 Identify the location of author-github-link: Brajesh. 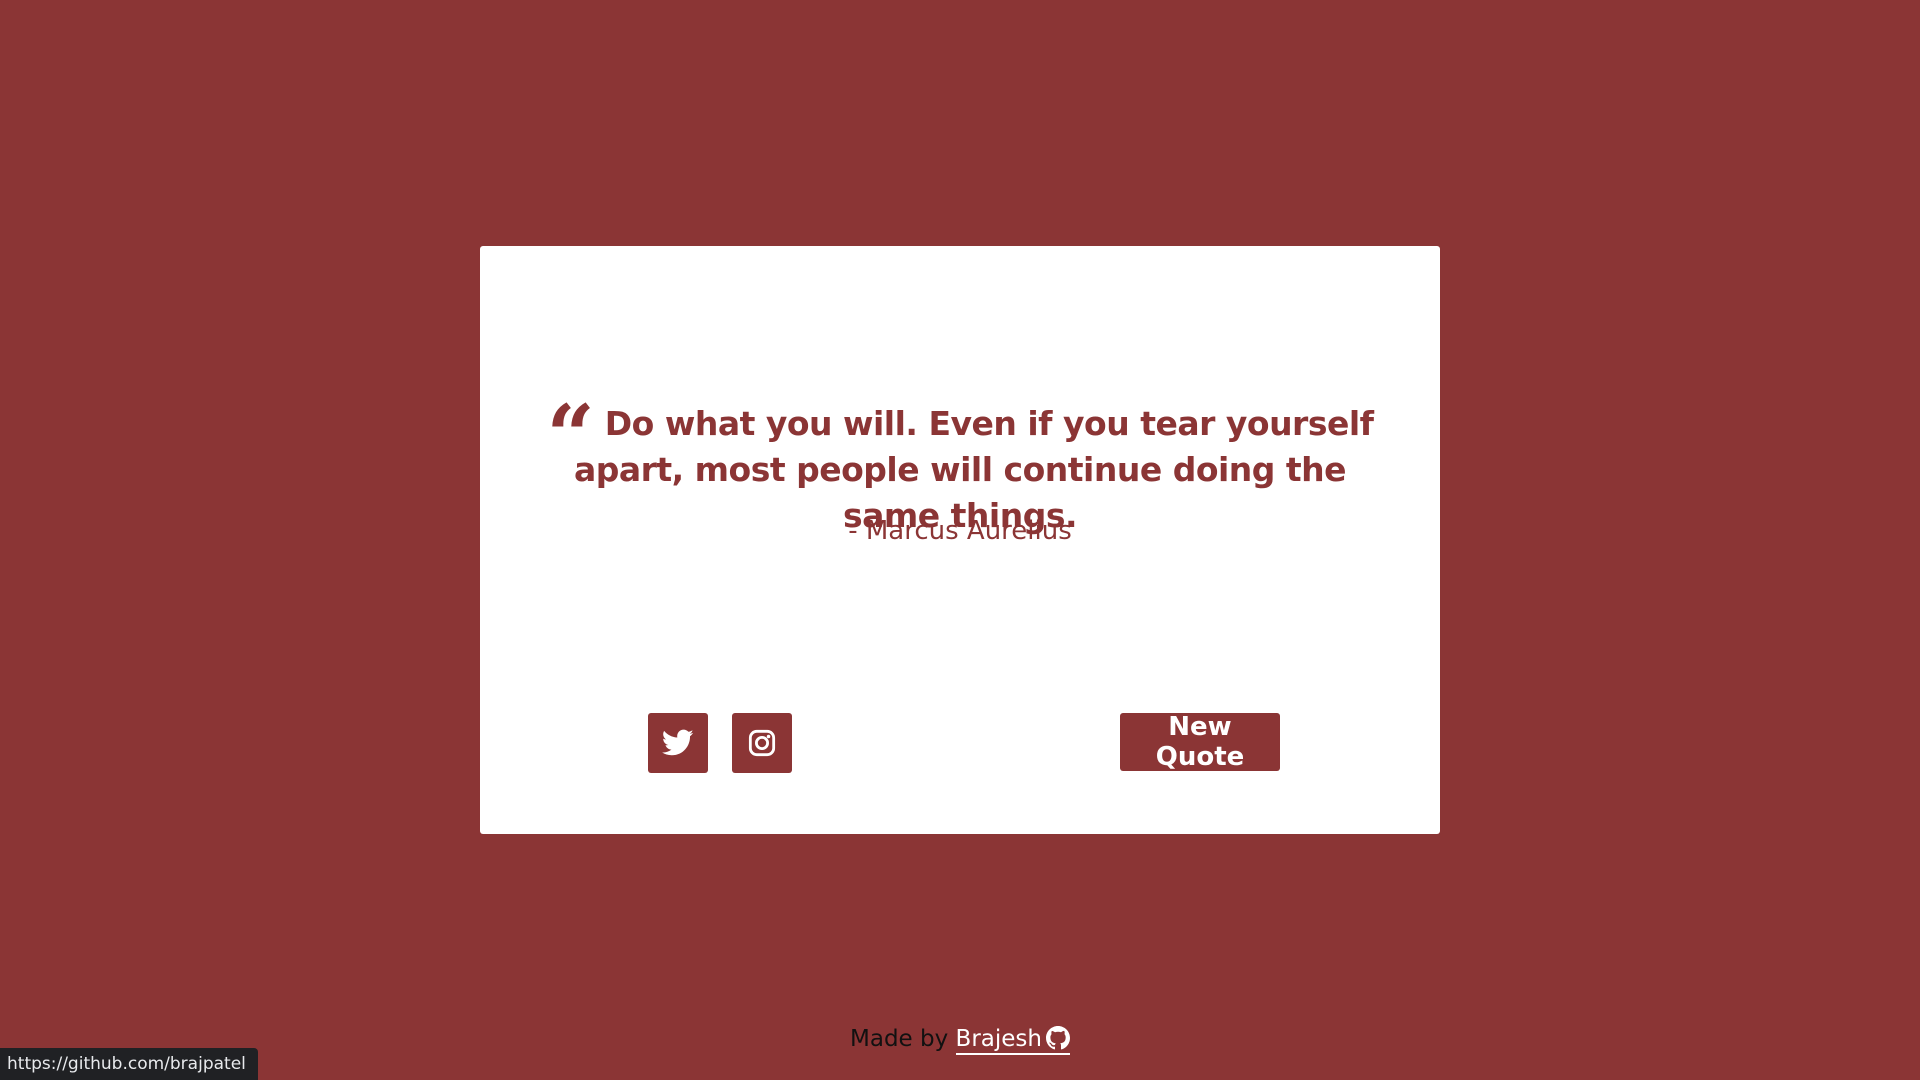
(1012, 1040).